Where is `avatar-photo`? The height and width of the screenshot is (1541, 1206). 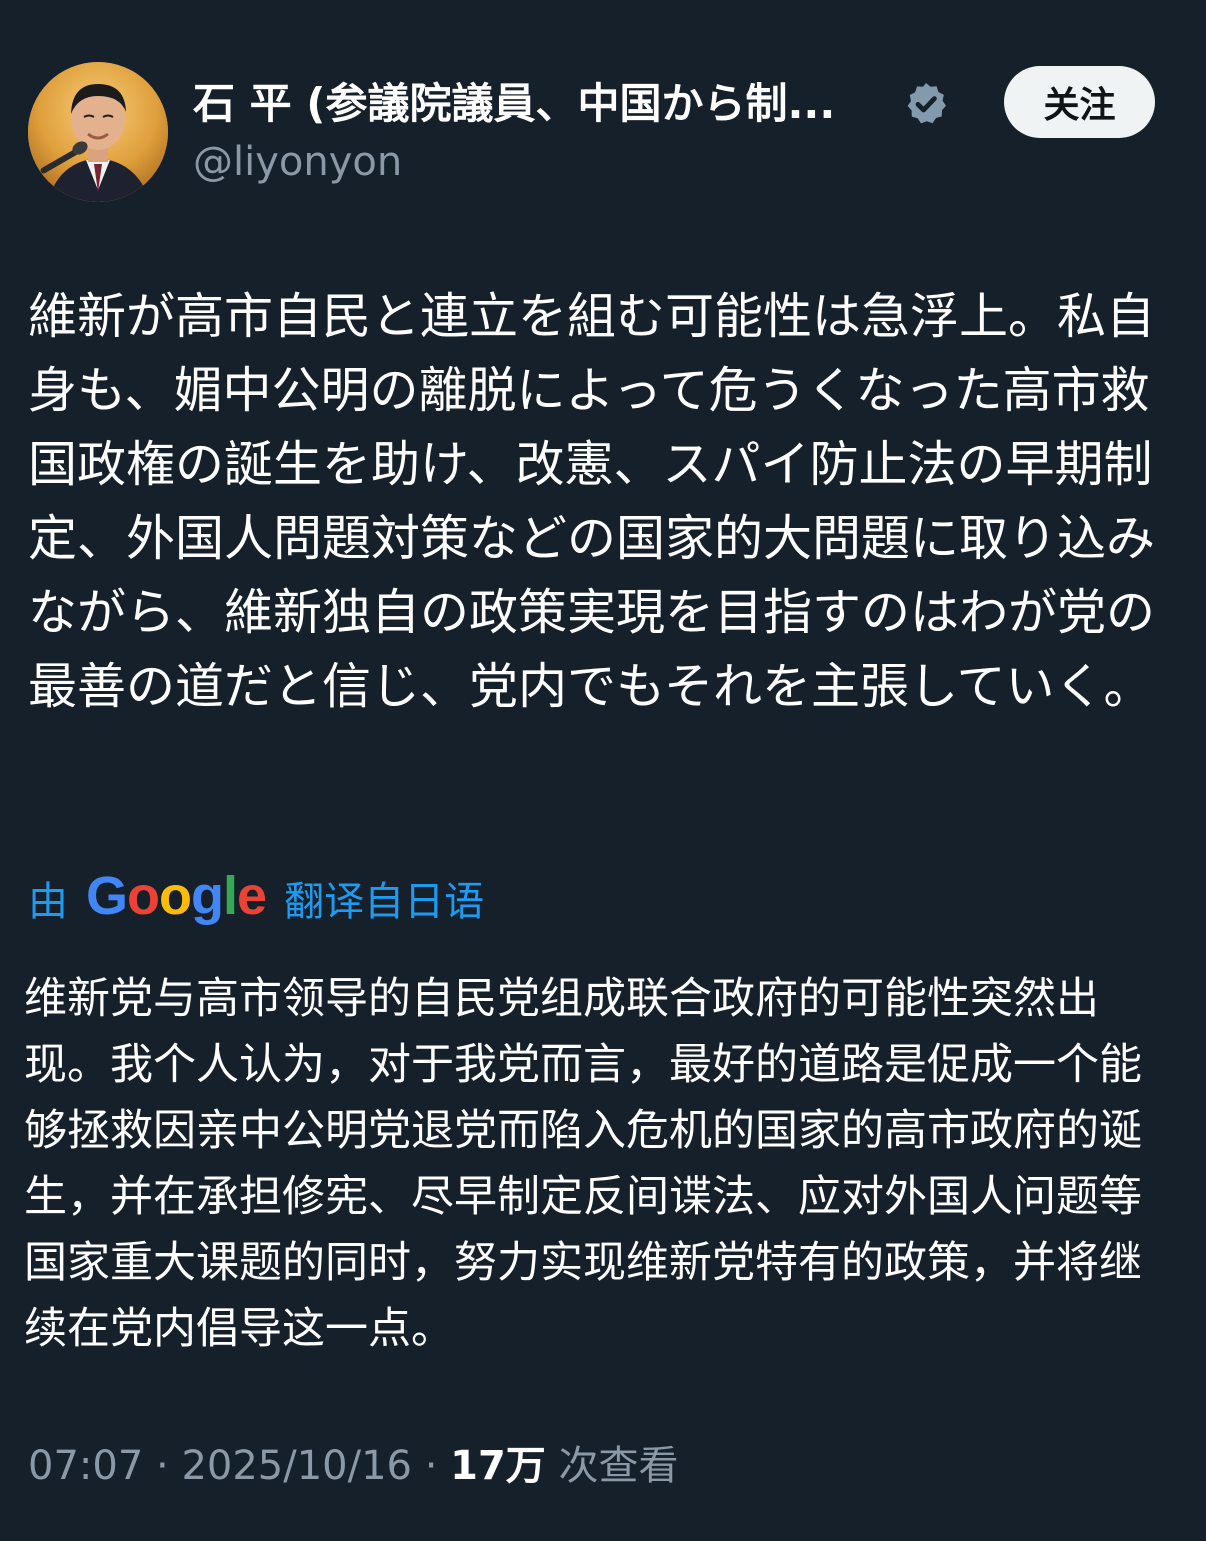 avatar-photo is located at coordinates (98, 132).